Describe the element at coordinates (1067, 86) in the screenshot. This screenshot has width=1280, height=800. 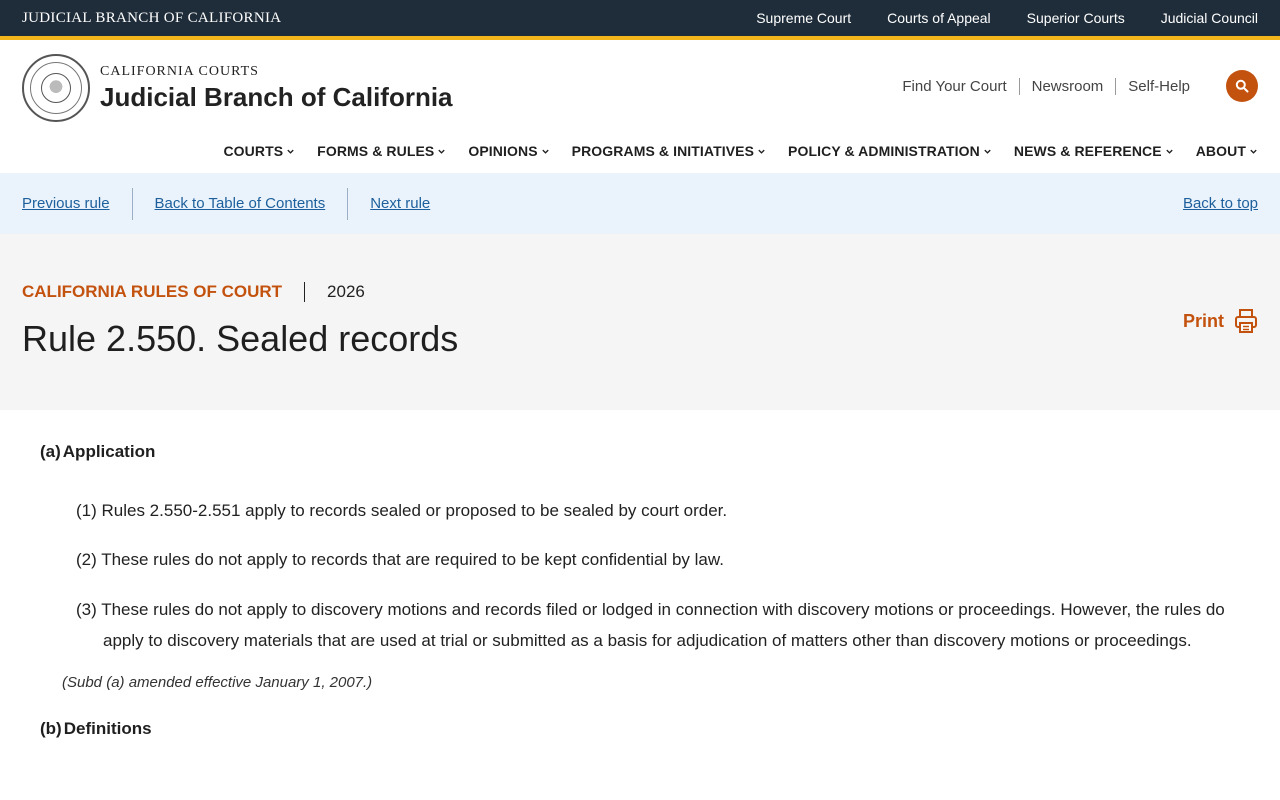
I see `header-link-newsroom: Newsroom` at that location.